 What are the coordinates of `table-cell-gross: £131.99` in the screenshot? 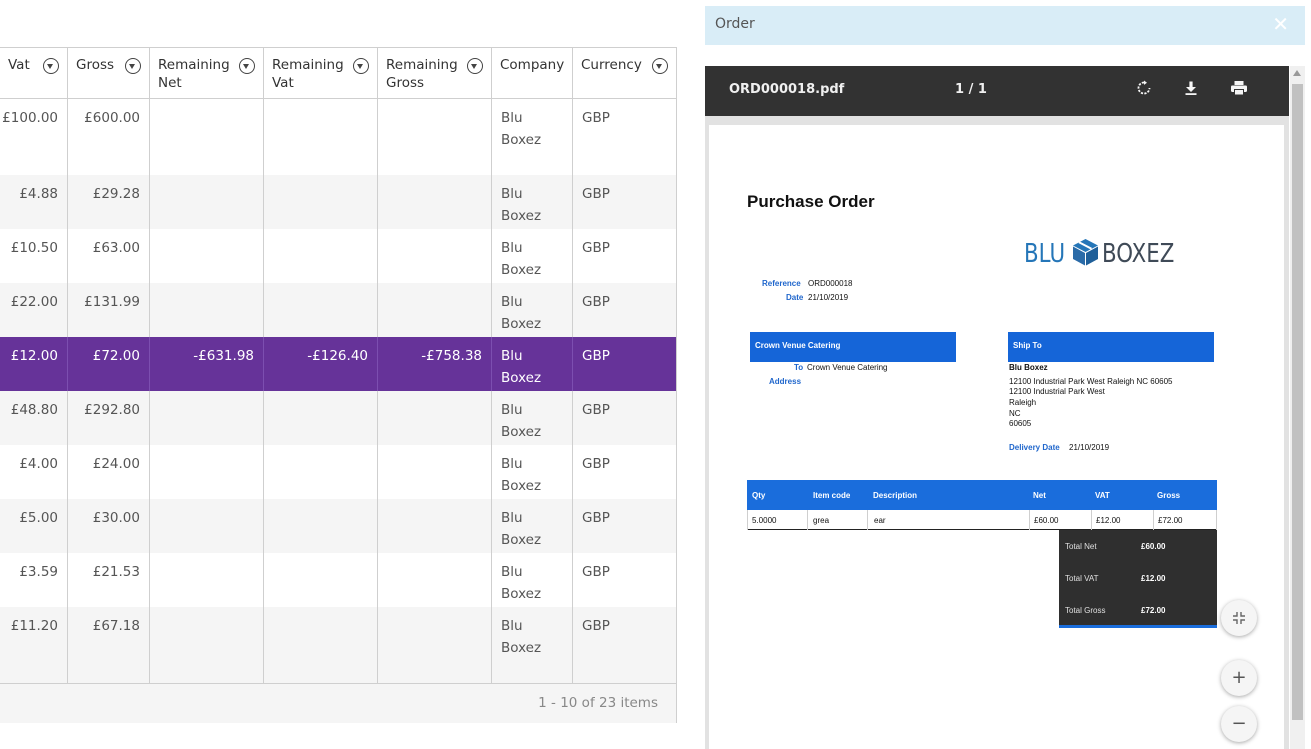 It's located at (109, 310).